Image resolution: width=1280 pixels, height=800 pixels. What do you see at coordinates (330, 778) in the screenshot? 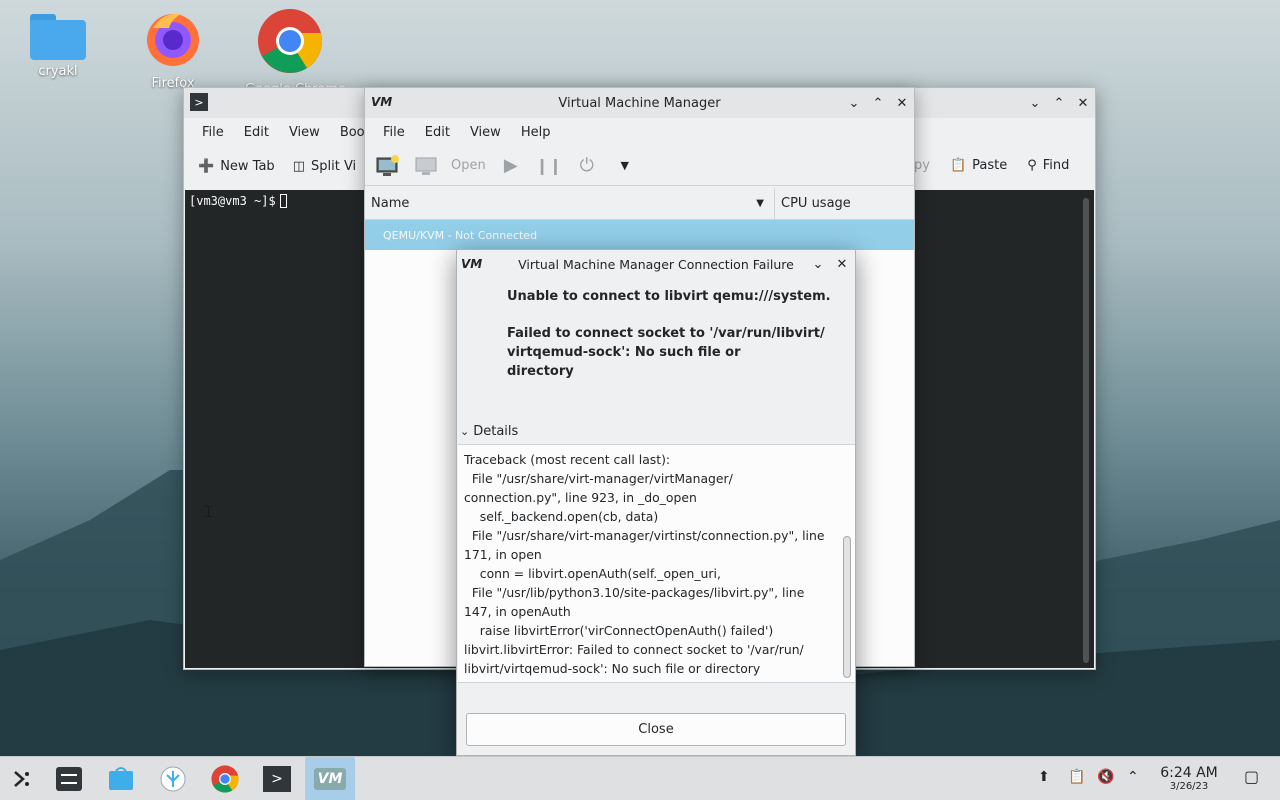
I see `vmm-taskbar-icon: VM` at bounding box center [330, 778].